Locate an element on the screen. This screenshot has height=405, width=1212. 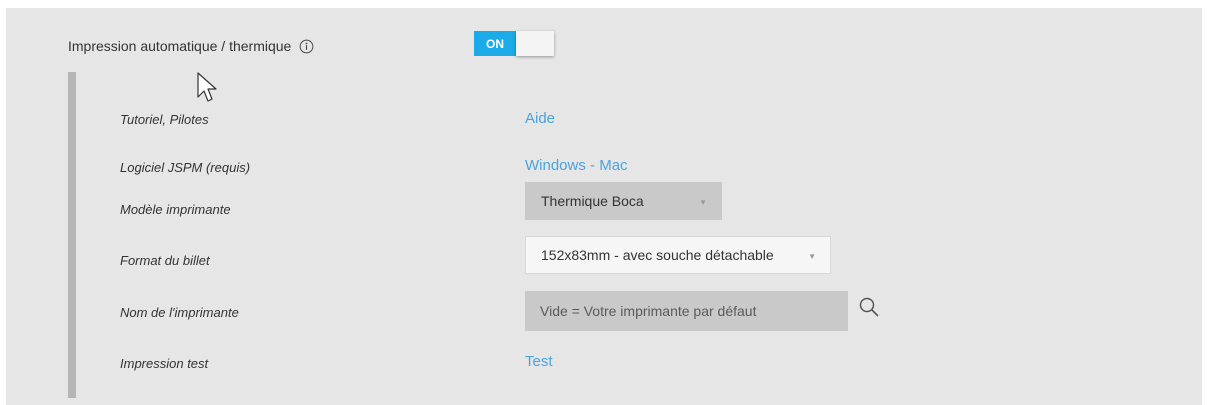
section-indent-bar is located at coordinates (72, 235).